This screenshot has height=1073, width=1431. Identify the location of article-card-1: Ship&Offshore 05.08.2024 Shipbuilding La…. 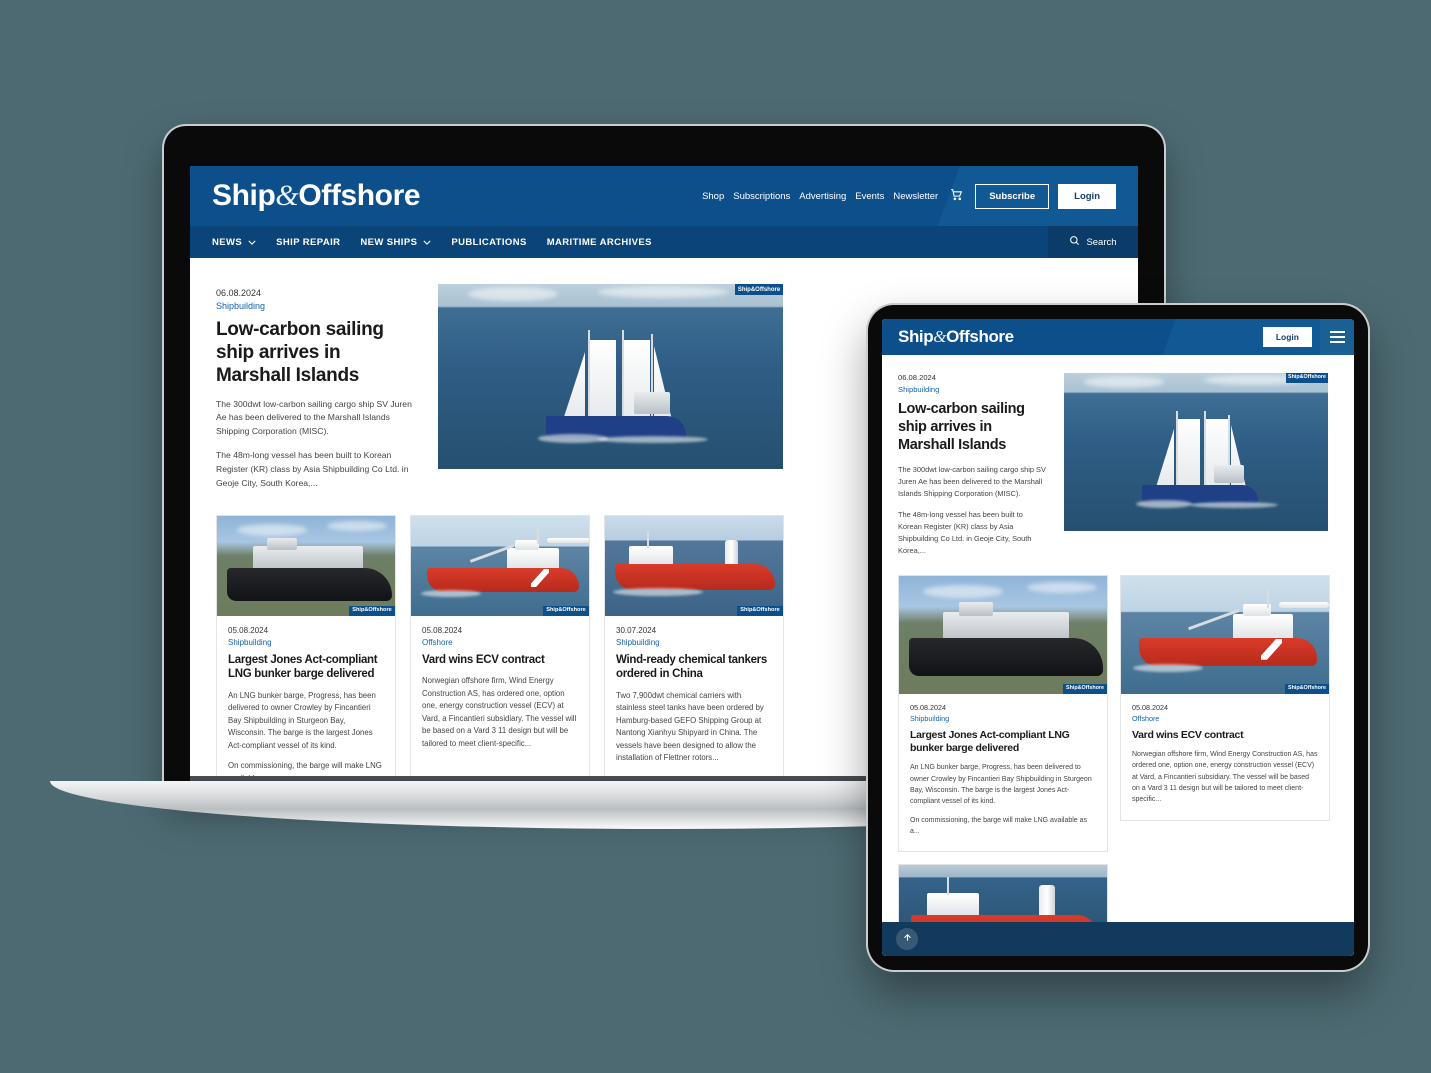
(306, 645).